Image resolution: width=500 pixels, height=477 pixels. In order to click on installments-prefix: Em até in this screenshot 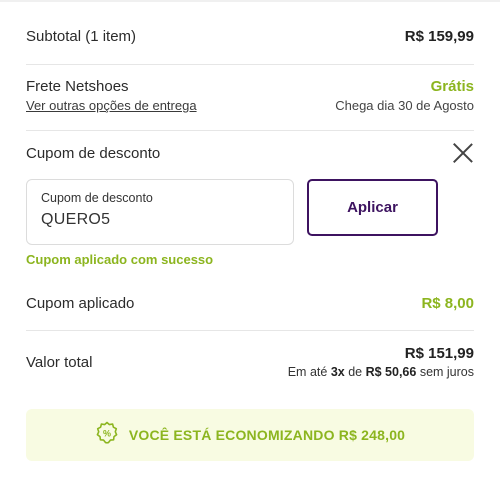, I will do `click(307, 372)`.